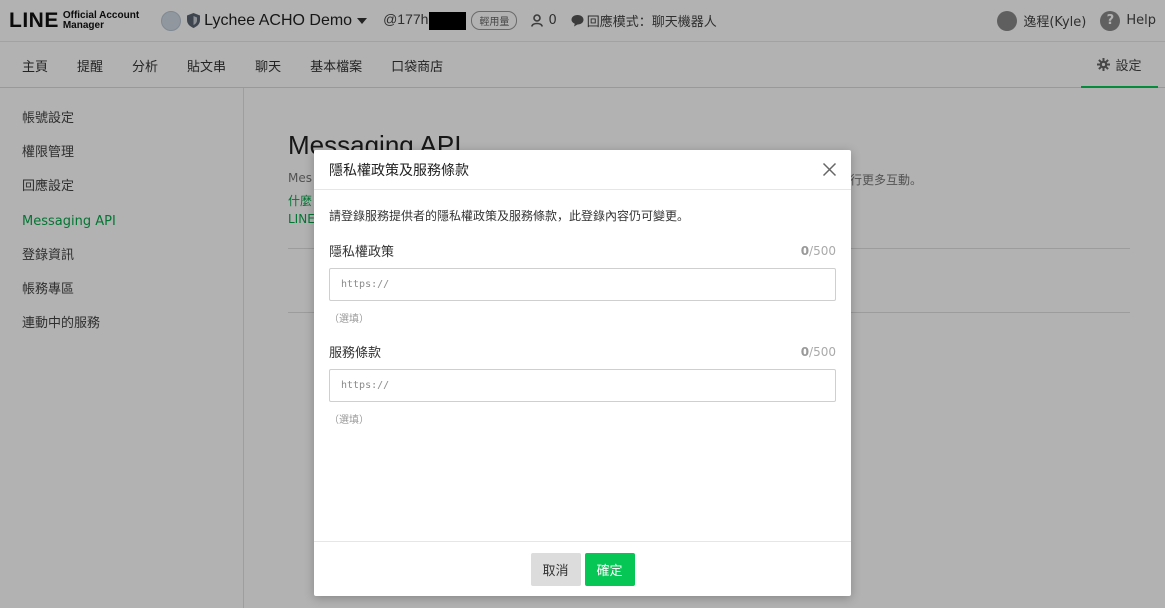 This screenshot has height=608, width=1165. Describe the element at coordinates (609, 569) in the screenshot. I see `confirm-button: 確定` at that location.